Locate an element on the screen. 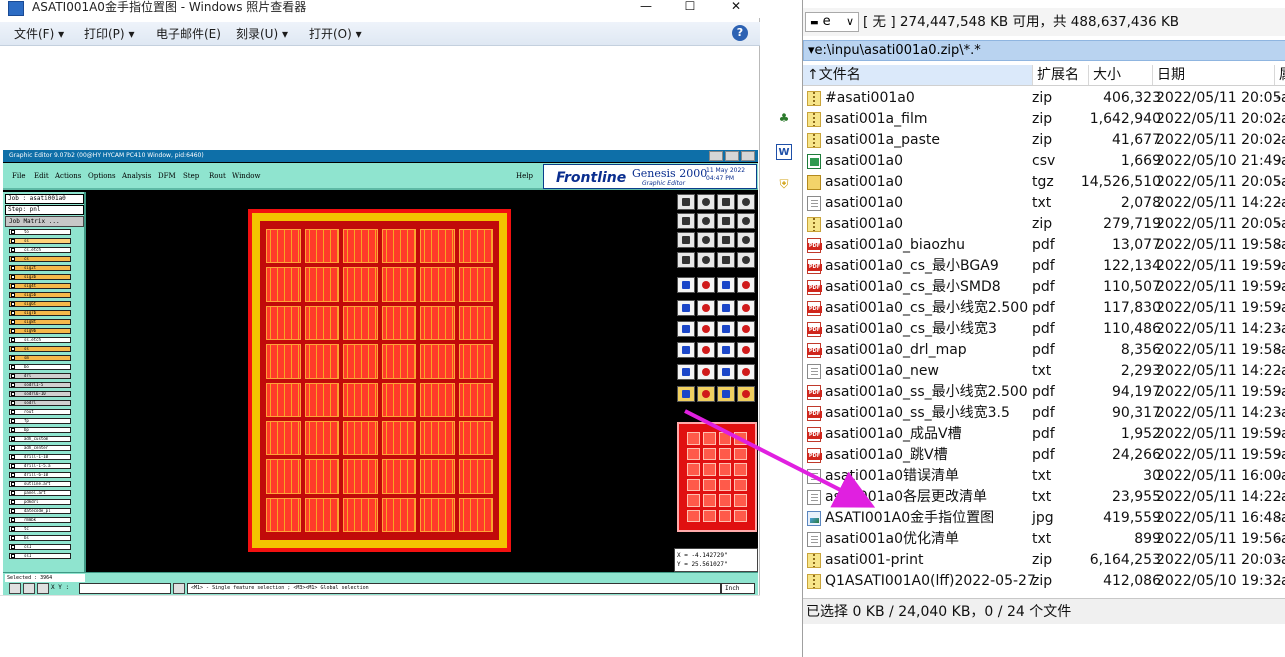 This screenshot has width=1285, height=657. pdf-file-icon is located at coordinates (814, 434).